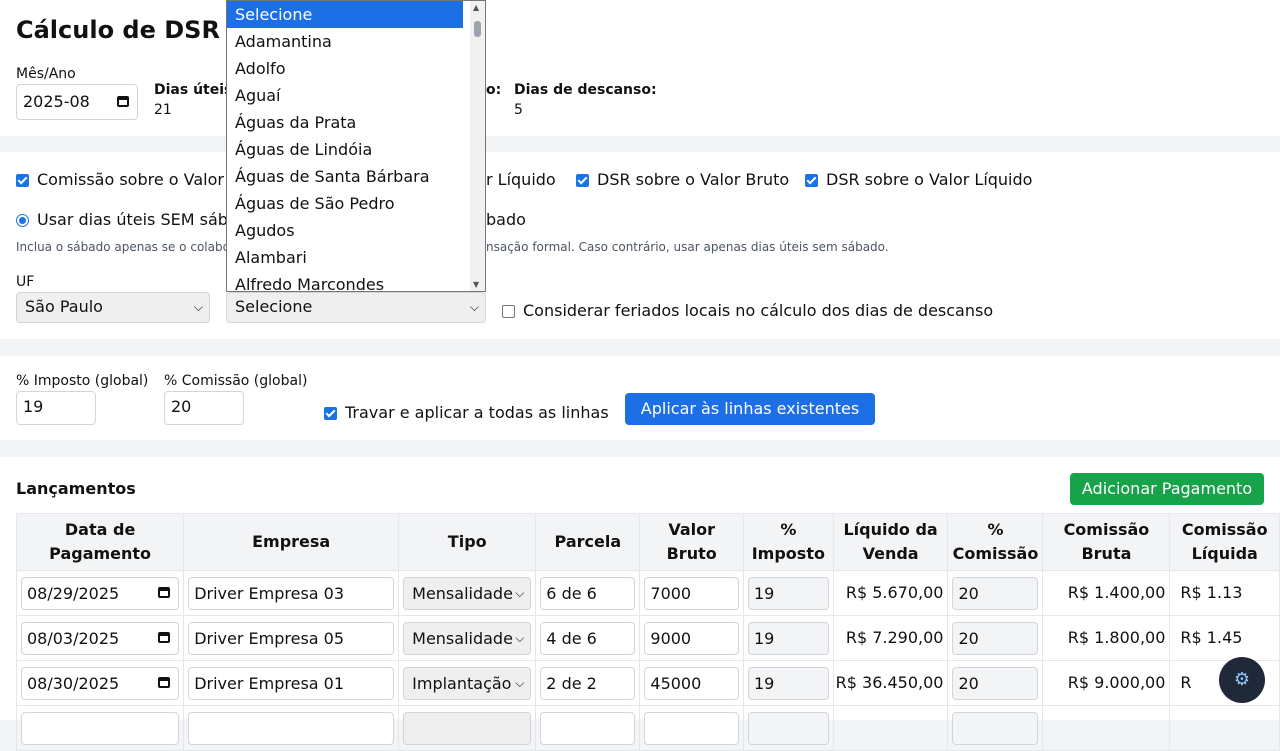 This screenshot has width=1280, height=751. What do you see at coordinates (467, 728) in the screenshot?
I see `type-select` at bounding box center [467, 728].